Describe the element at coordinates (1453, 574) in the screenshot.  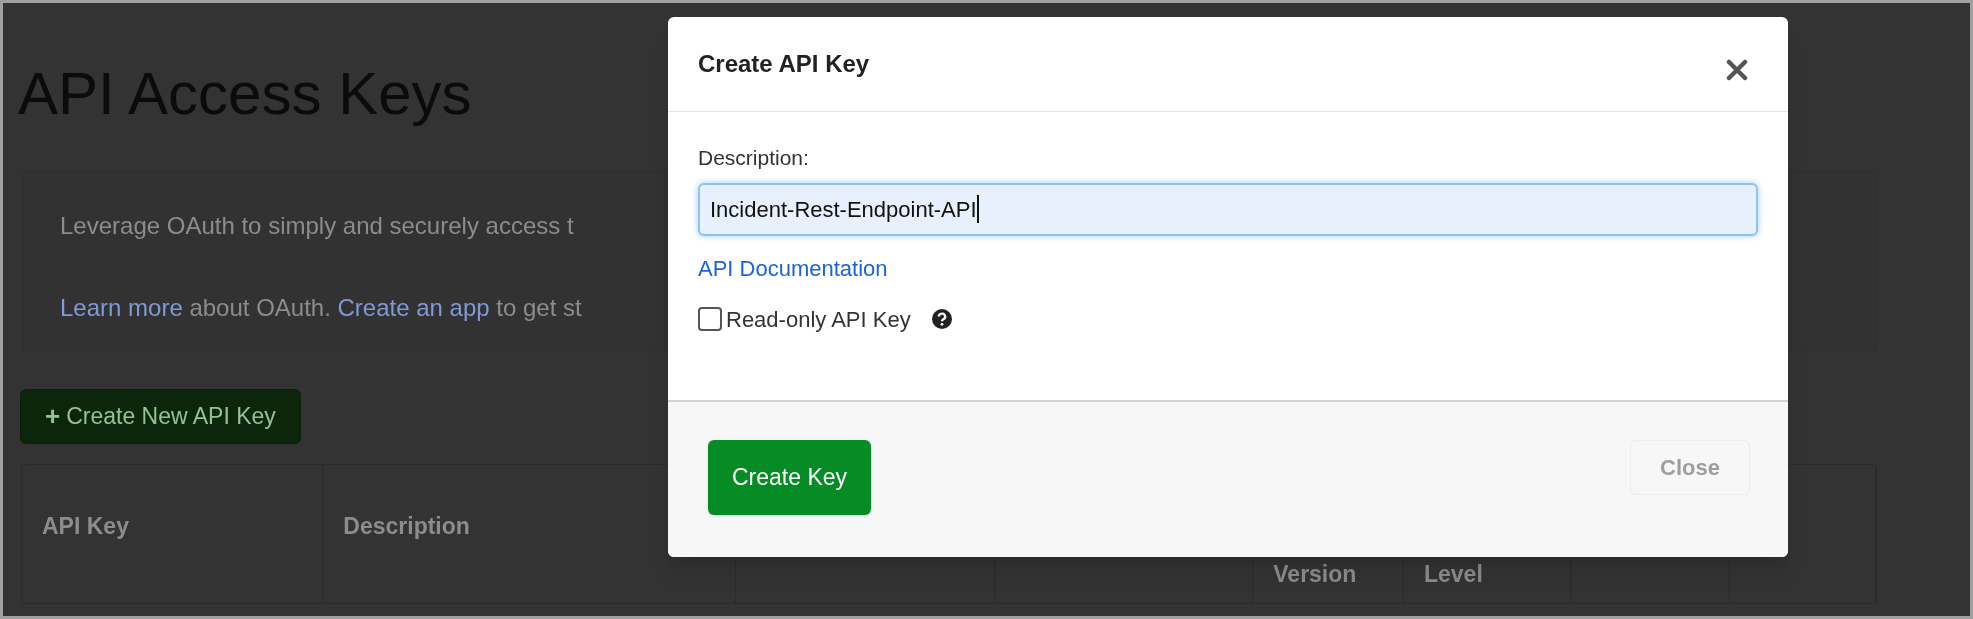
I see `column-header: Level` at that location.